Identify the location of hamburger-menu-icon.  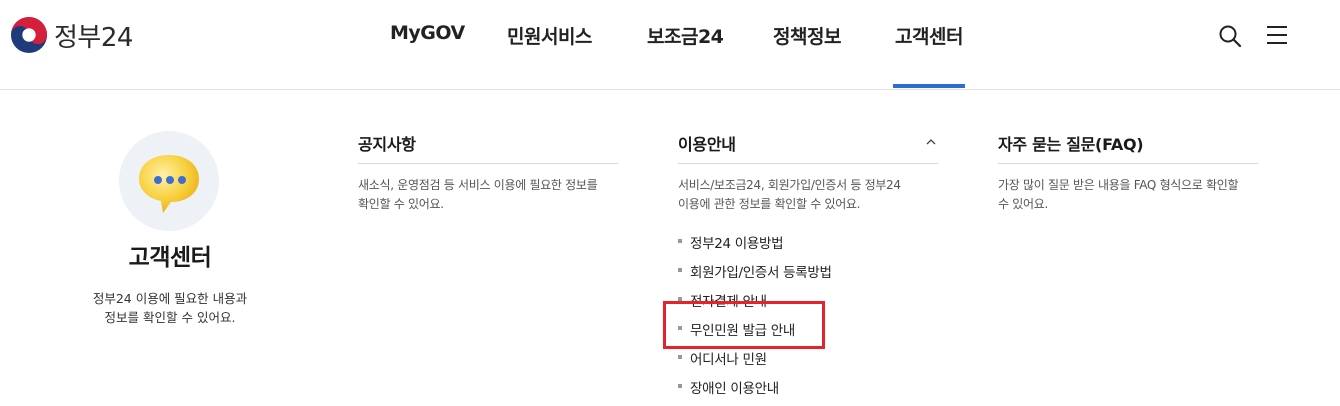
(1277, 35).